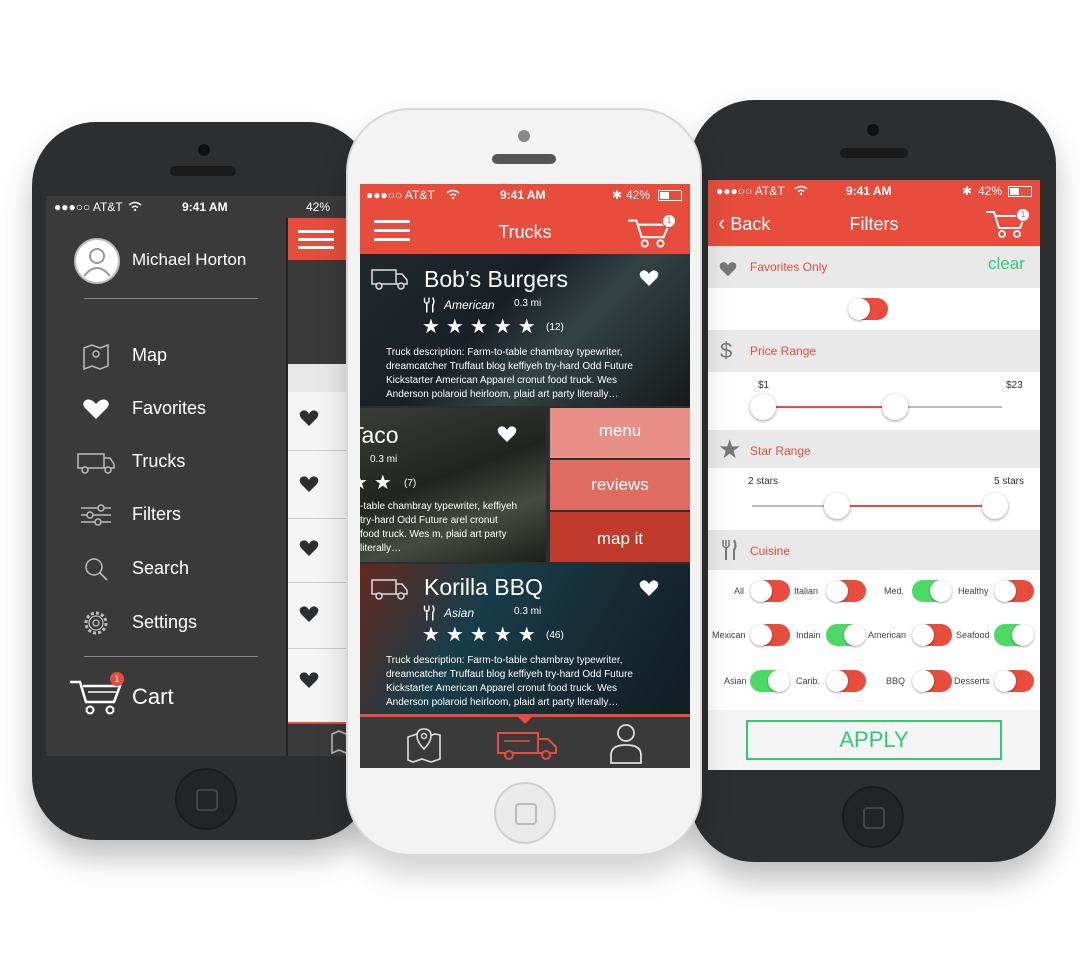 This screenshot has width=1080, height=960. I want to click on hamburger-icon, so click(316, 240).